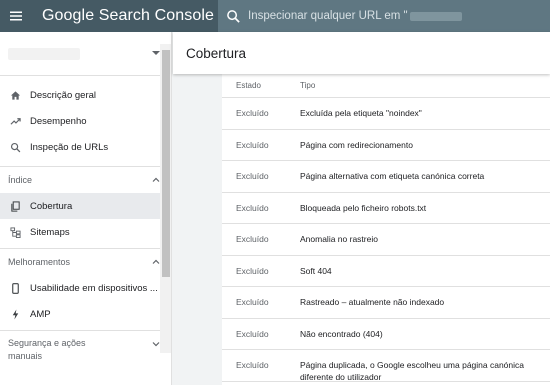  What do you see at coordinates (261, 85) in the screenshot?
I see `column-header-state: Estado` at bounding box center [261, 85].